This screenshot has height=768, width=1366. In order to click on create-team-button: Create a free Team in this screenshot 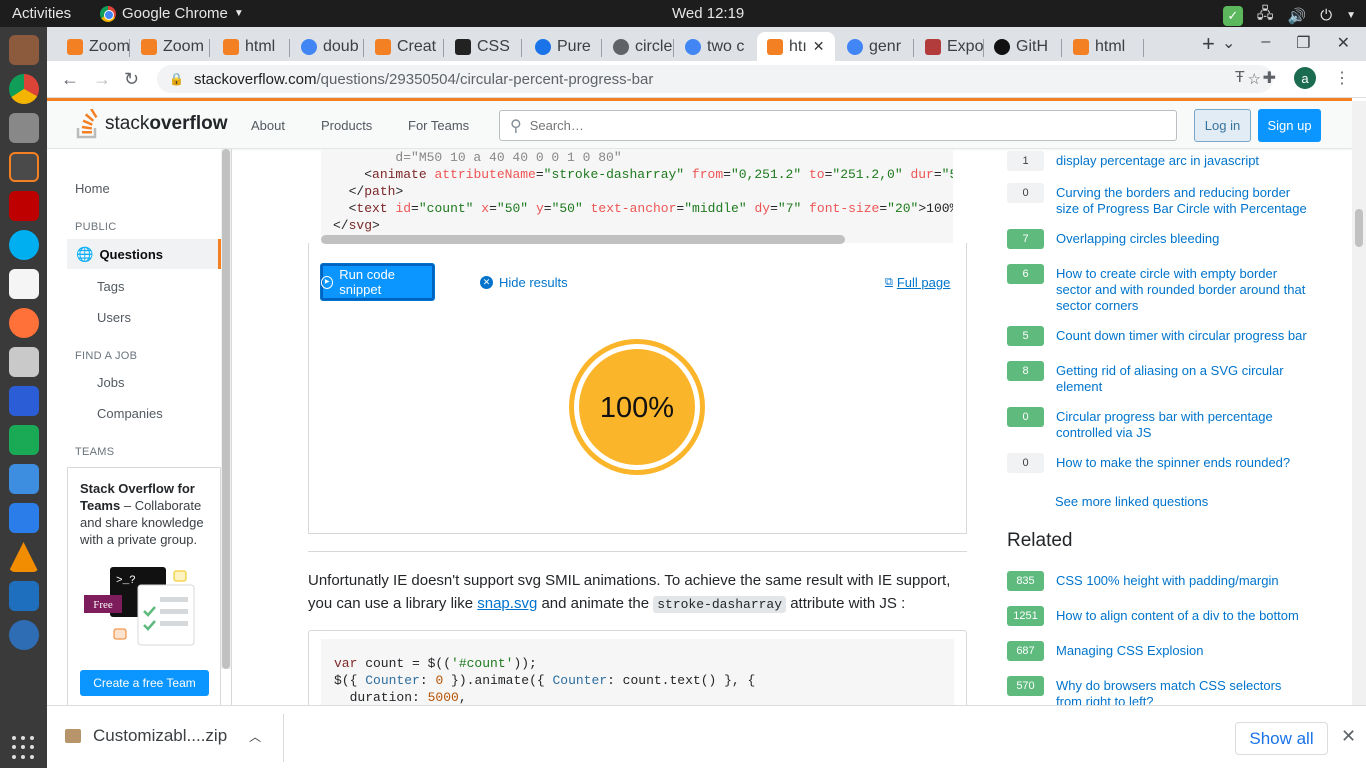, I will do `click(144, 683)`.